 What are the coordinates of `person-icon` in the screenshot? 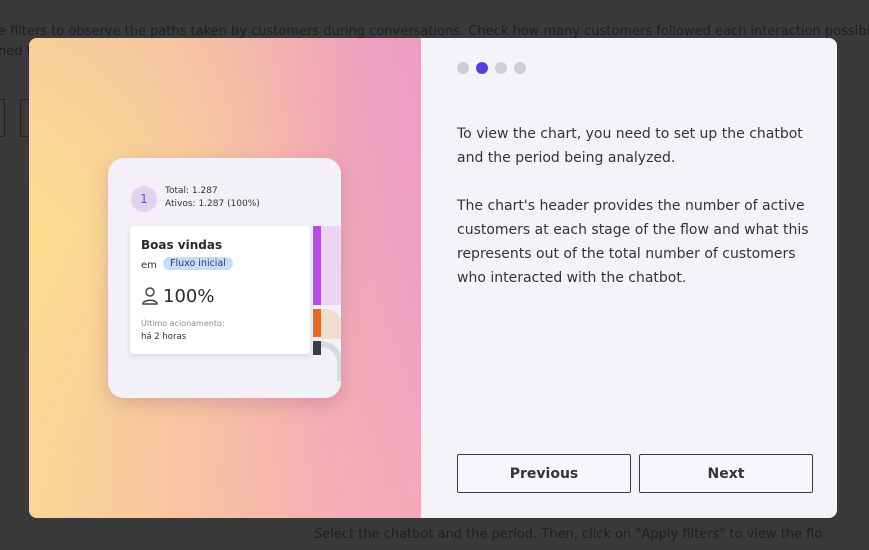 It's located at (150, 296).